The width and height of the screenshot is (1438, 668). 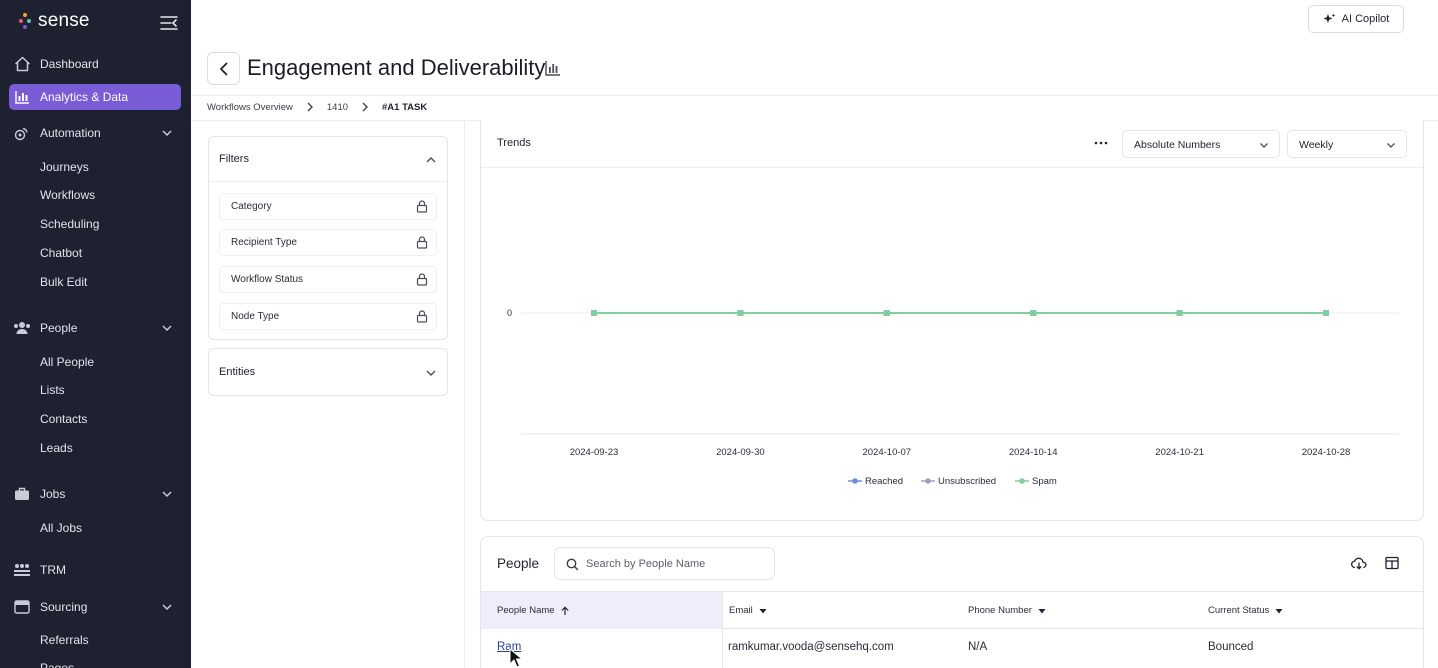 I want to click on period-select: Weekly, so click(x=1347, y=144).